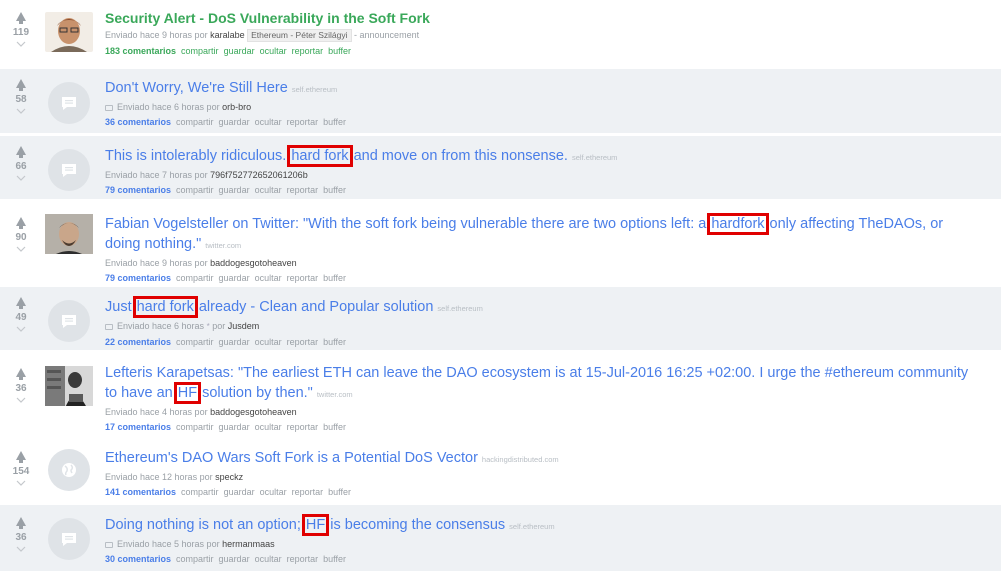  I want to click on post-domain: hackingdistributed.com, so click(520, 459).